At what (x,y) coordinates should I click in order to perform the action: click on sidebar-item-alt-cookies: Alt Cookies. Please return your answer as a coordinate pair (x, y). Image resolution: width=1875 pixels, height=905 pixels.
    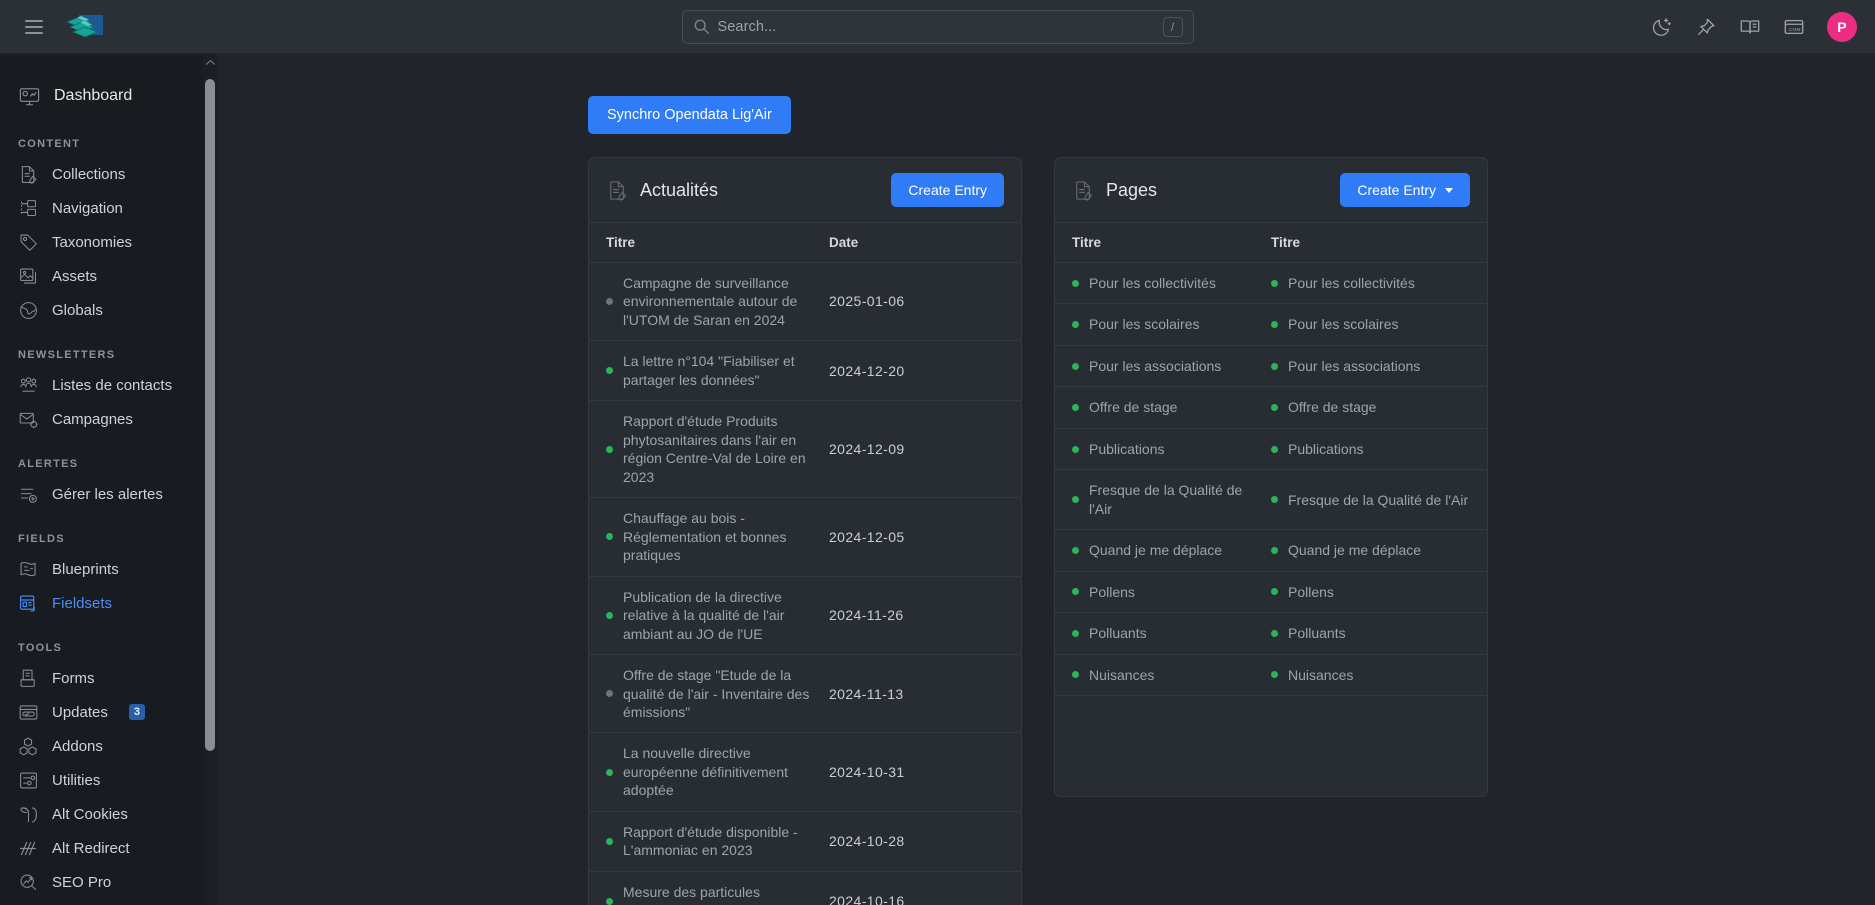
    Looking at the image, I should click on (108, 814).